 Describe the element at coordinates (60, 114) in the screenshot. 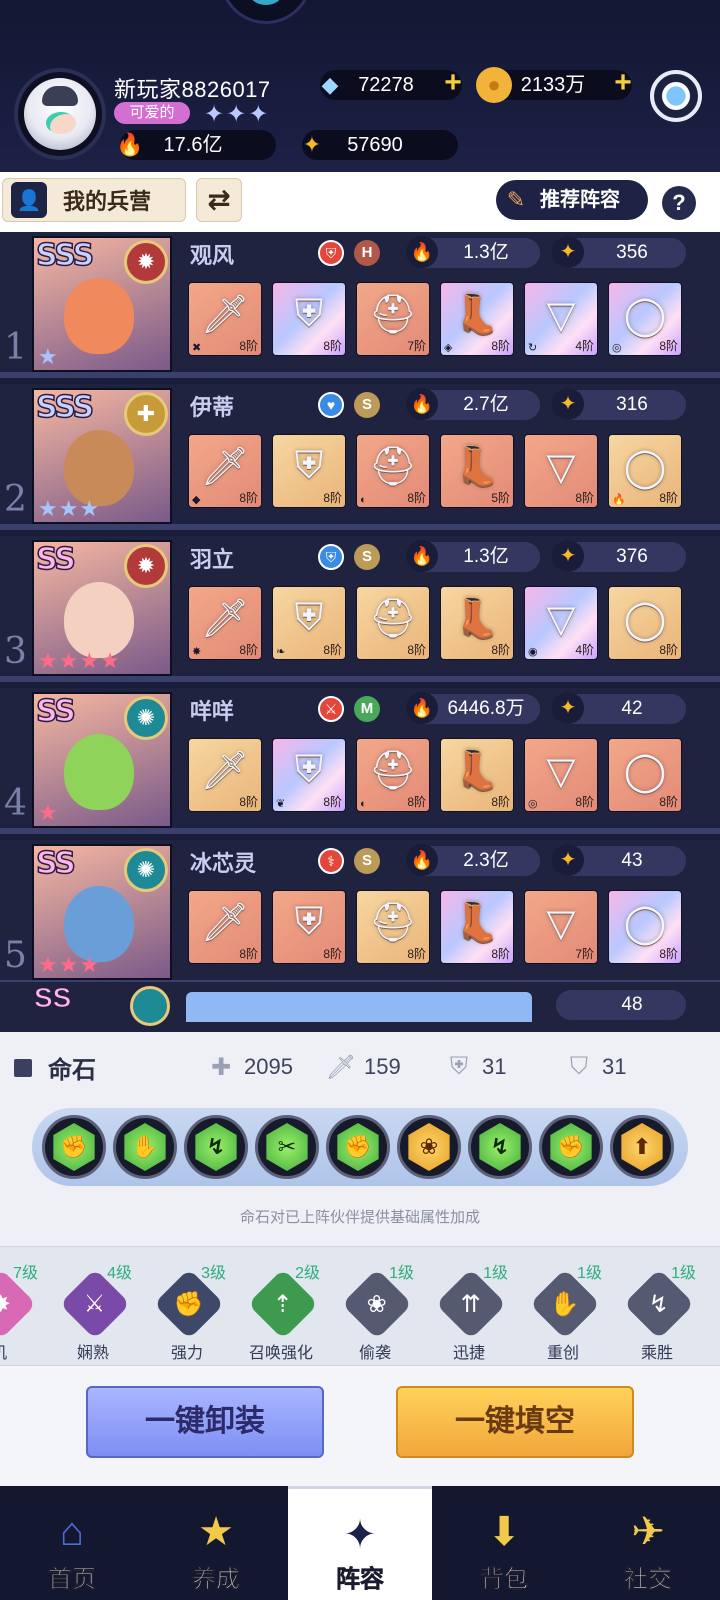

I see `avatar` at that location.